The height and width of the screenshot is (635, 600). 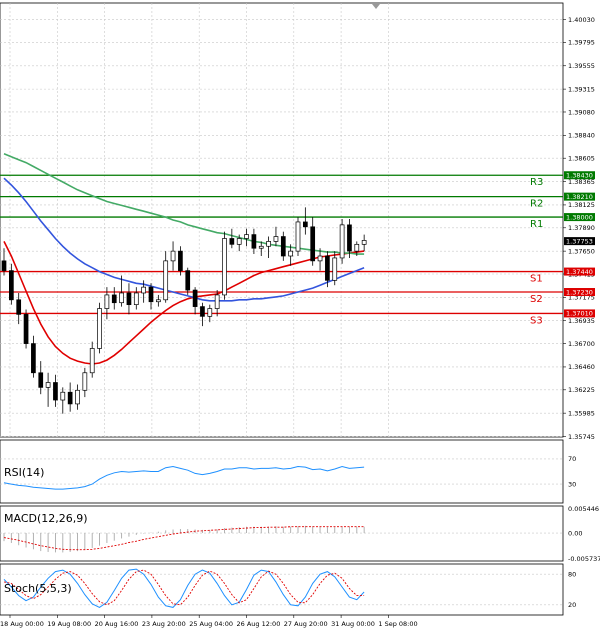 What do you see at coordinates (581, 344) in the screenshot?
I see `price-tick-label: 1.36700` at bounding box center [581, 344].